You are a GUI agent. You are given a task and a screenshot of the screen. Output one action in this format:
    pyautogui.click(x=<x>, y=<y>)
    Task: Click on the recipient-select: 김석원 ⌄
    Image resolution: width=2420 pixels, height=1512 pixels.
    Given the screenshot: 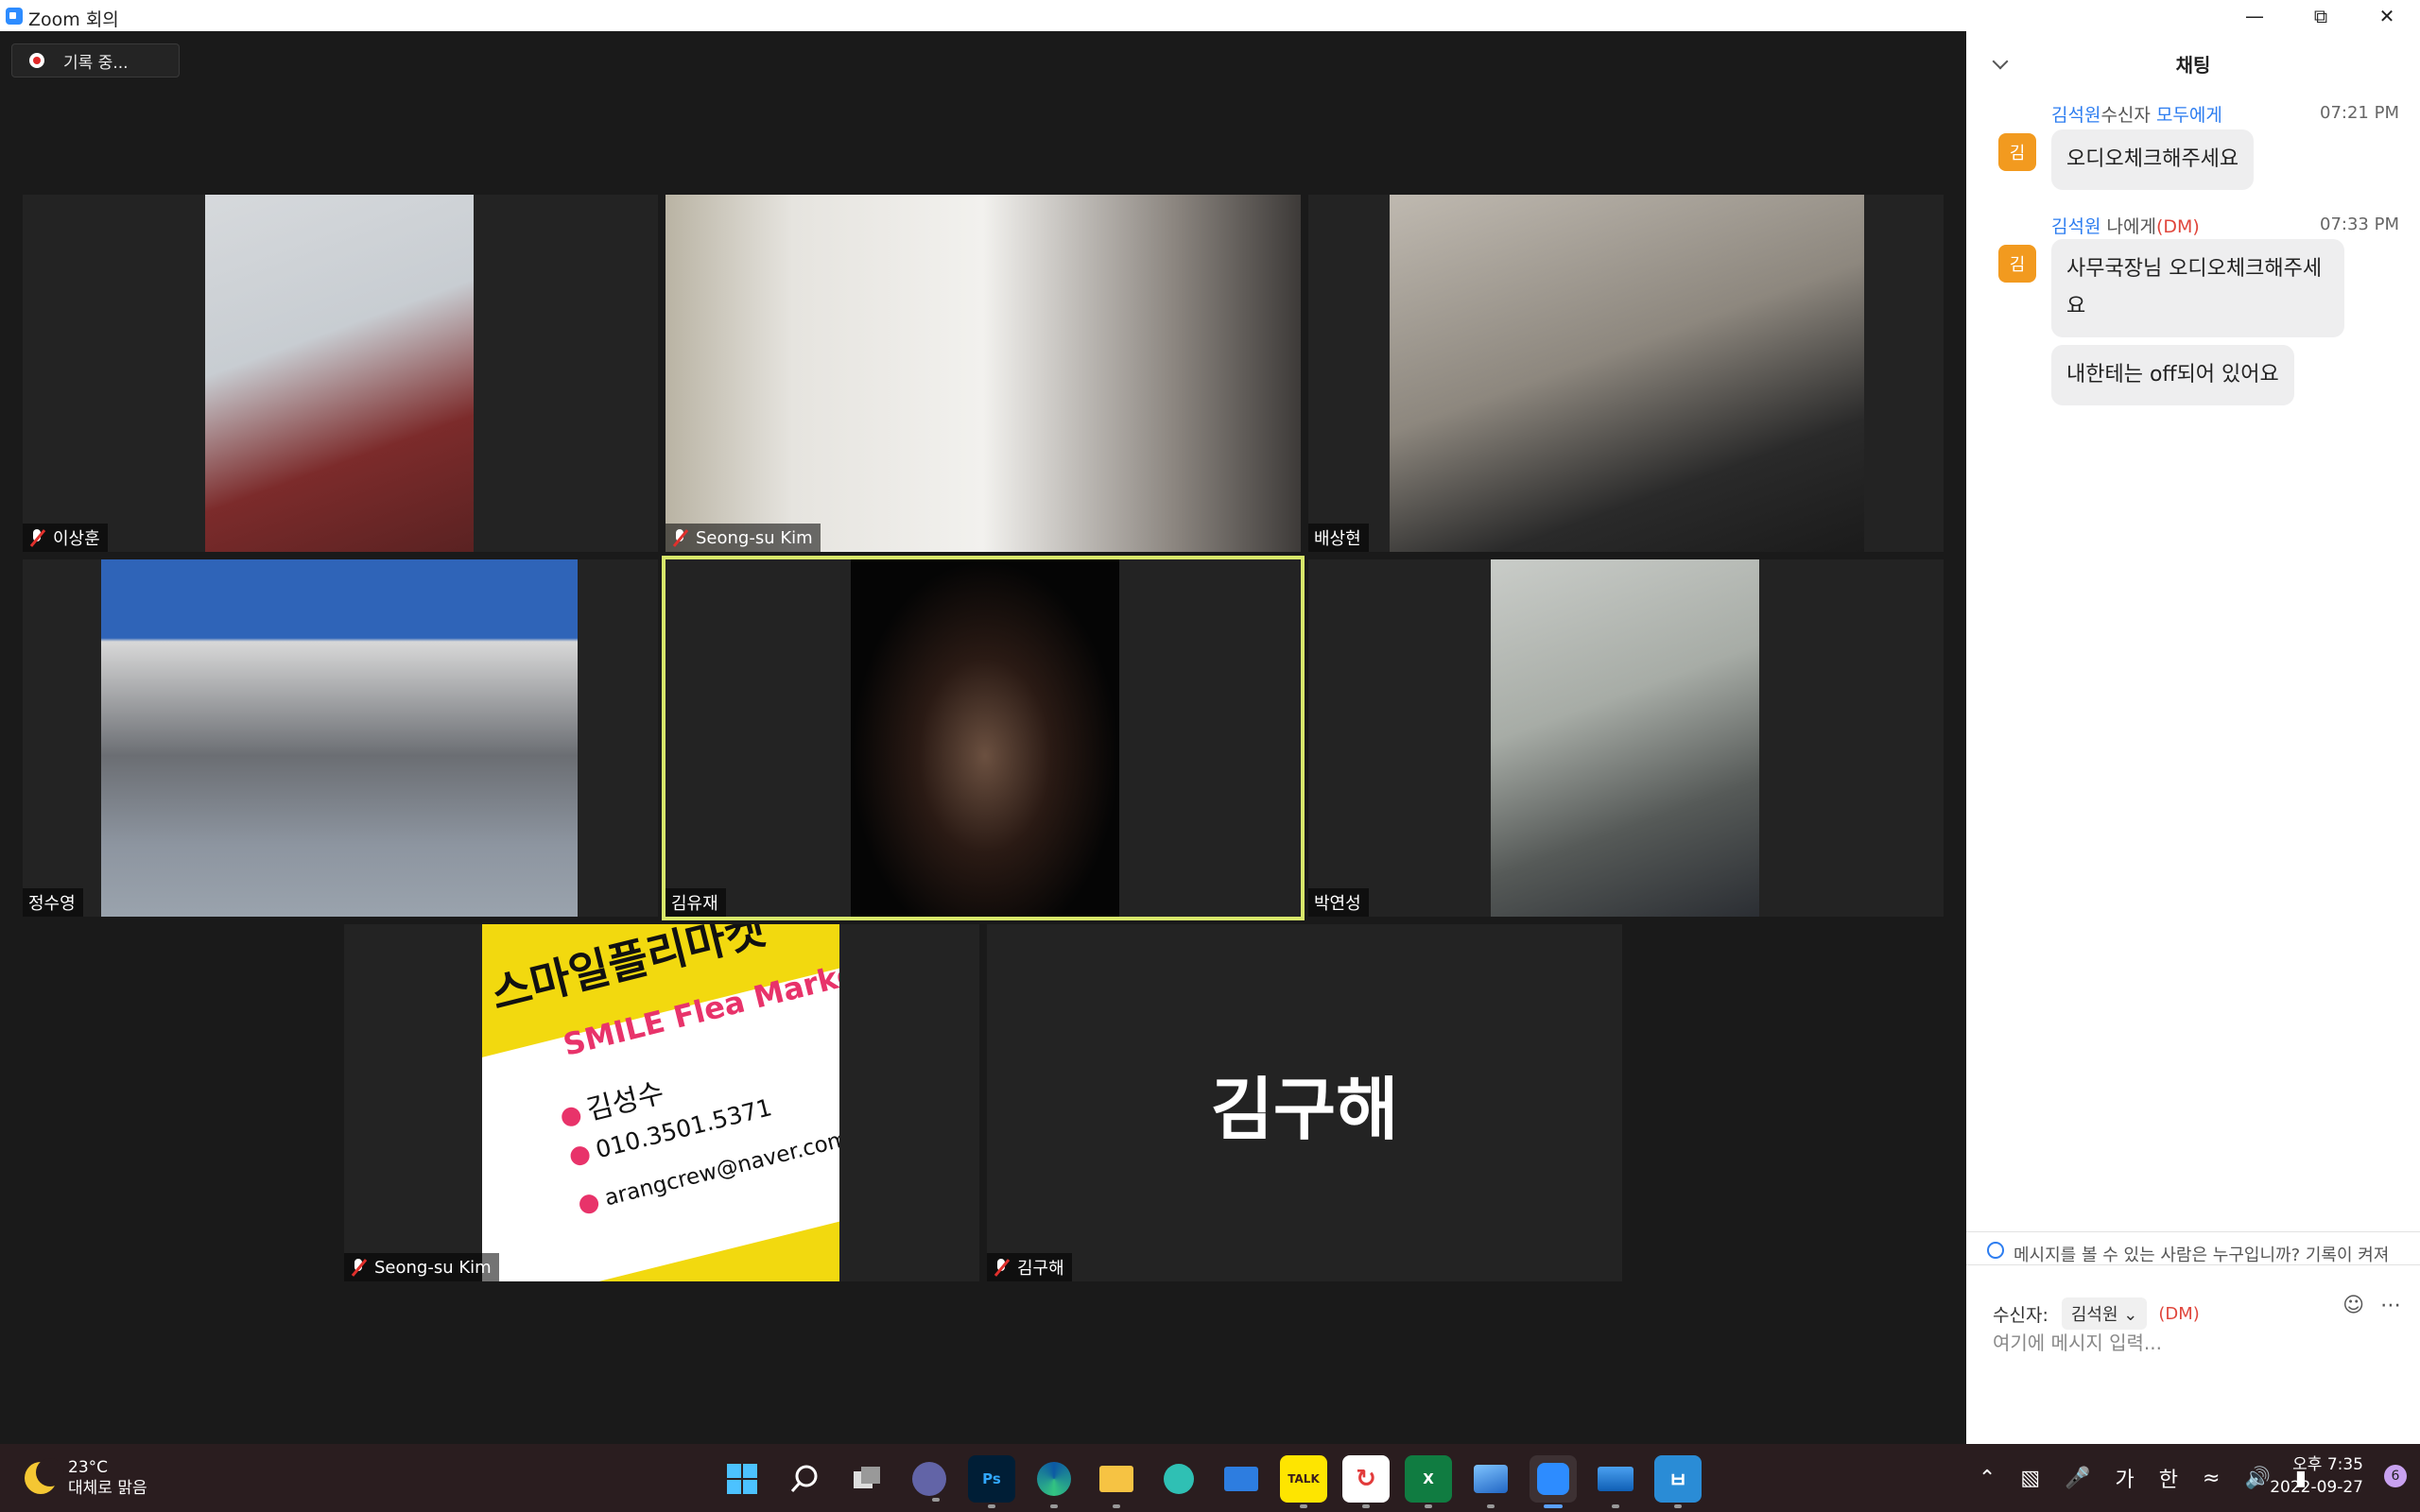 What is the action you would take?
    pyautogui.click(x=2104, y=1313)
    